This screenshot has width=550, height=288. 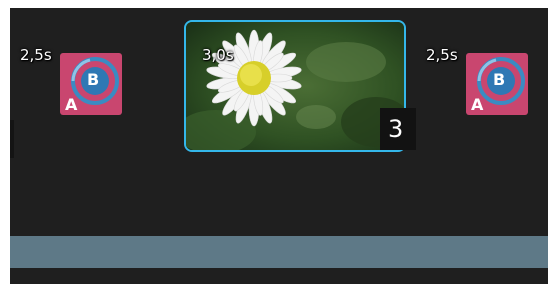 I want to click on clip-number-badge: 3, so click(x=398, y=129).